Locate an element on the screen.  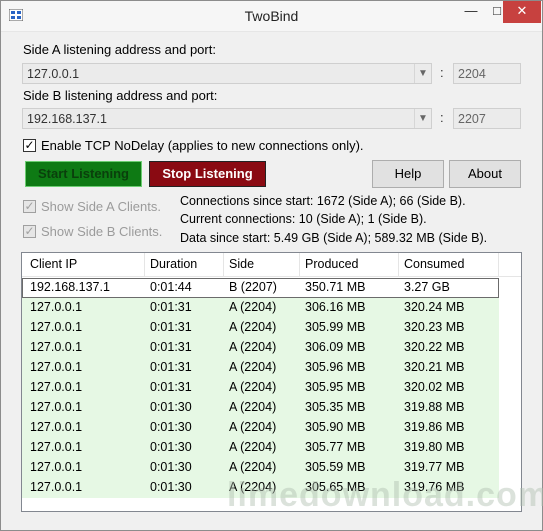
side-a-address-combo: 127.0.0.1 ▼ is located at coordinates (227, 73).